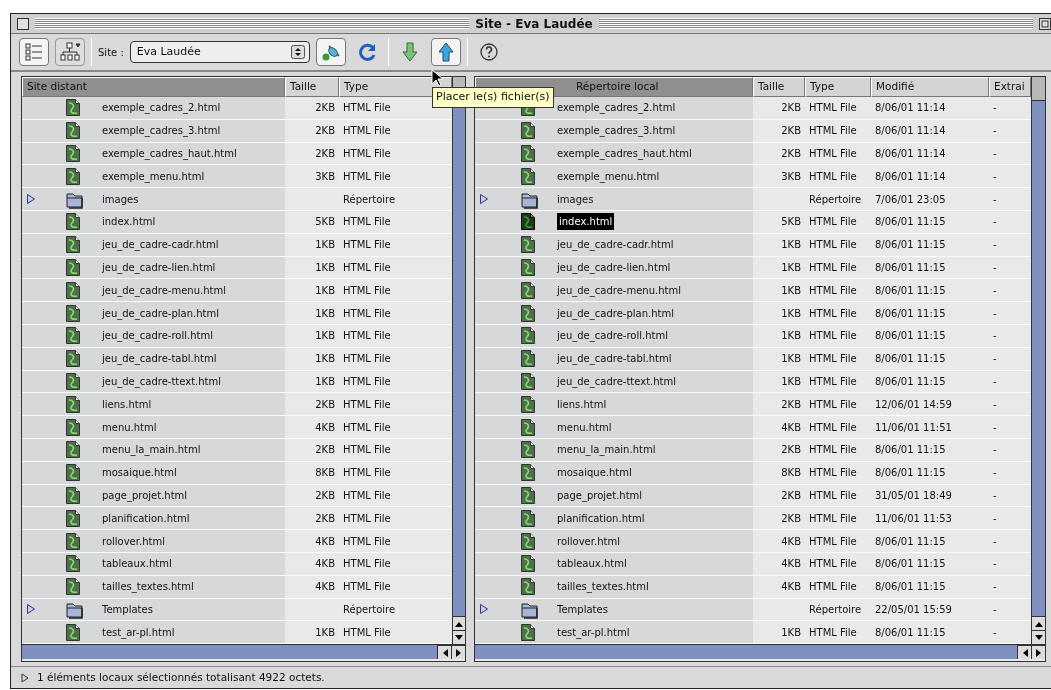  I want to click on file-modified: 31/05/01 18:49, so click(913, 495).